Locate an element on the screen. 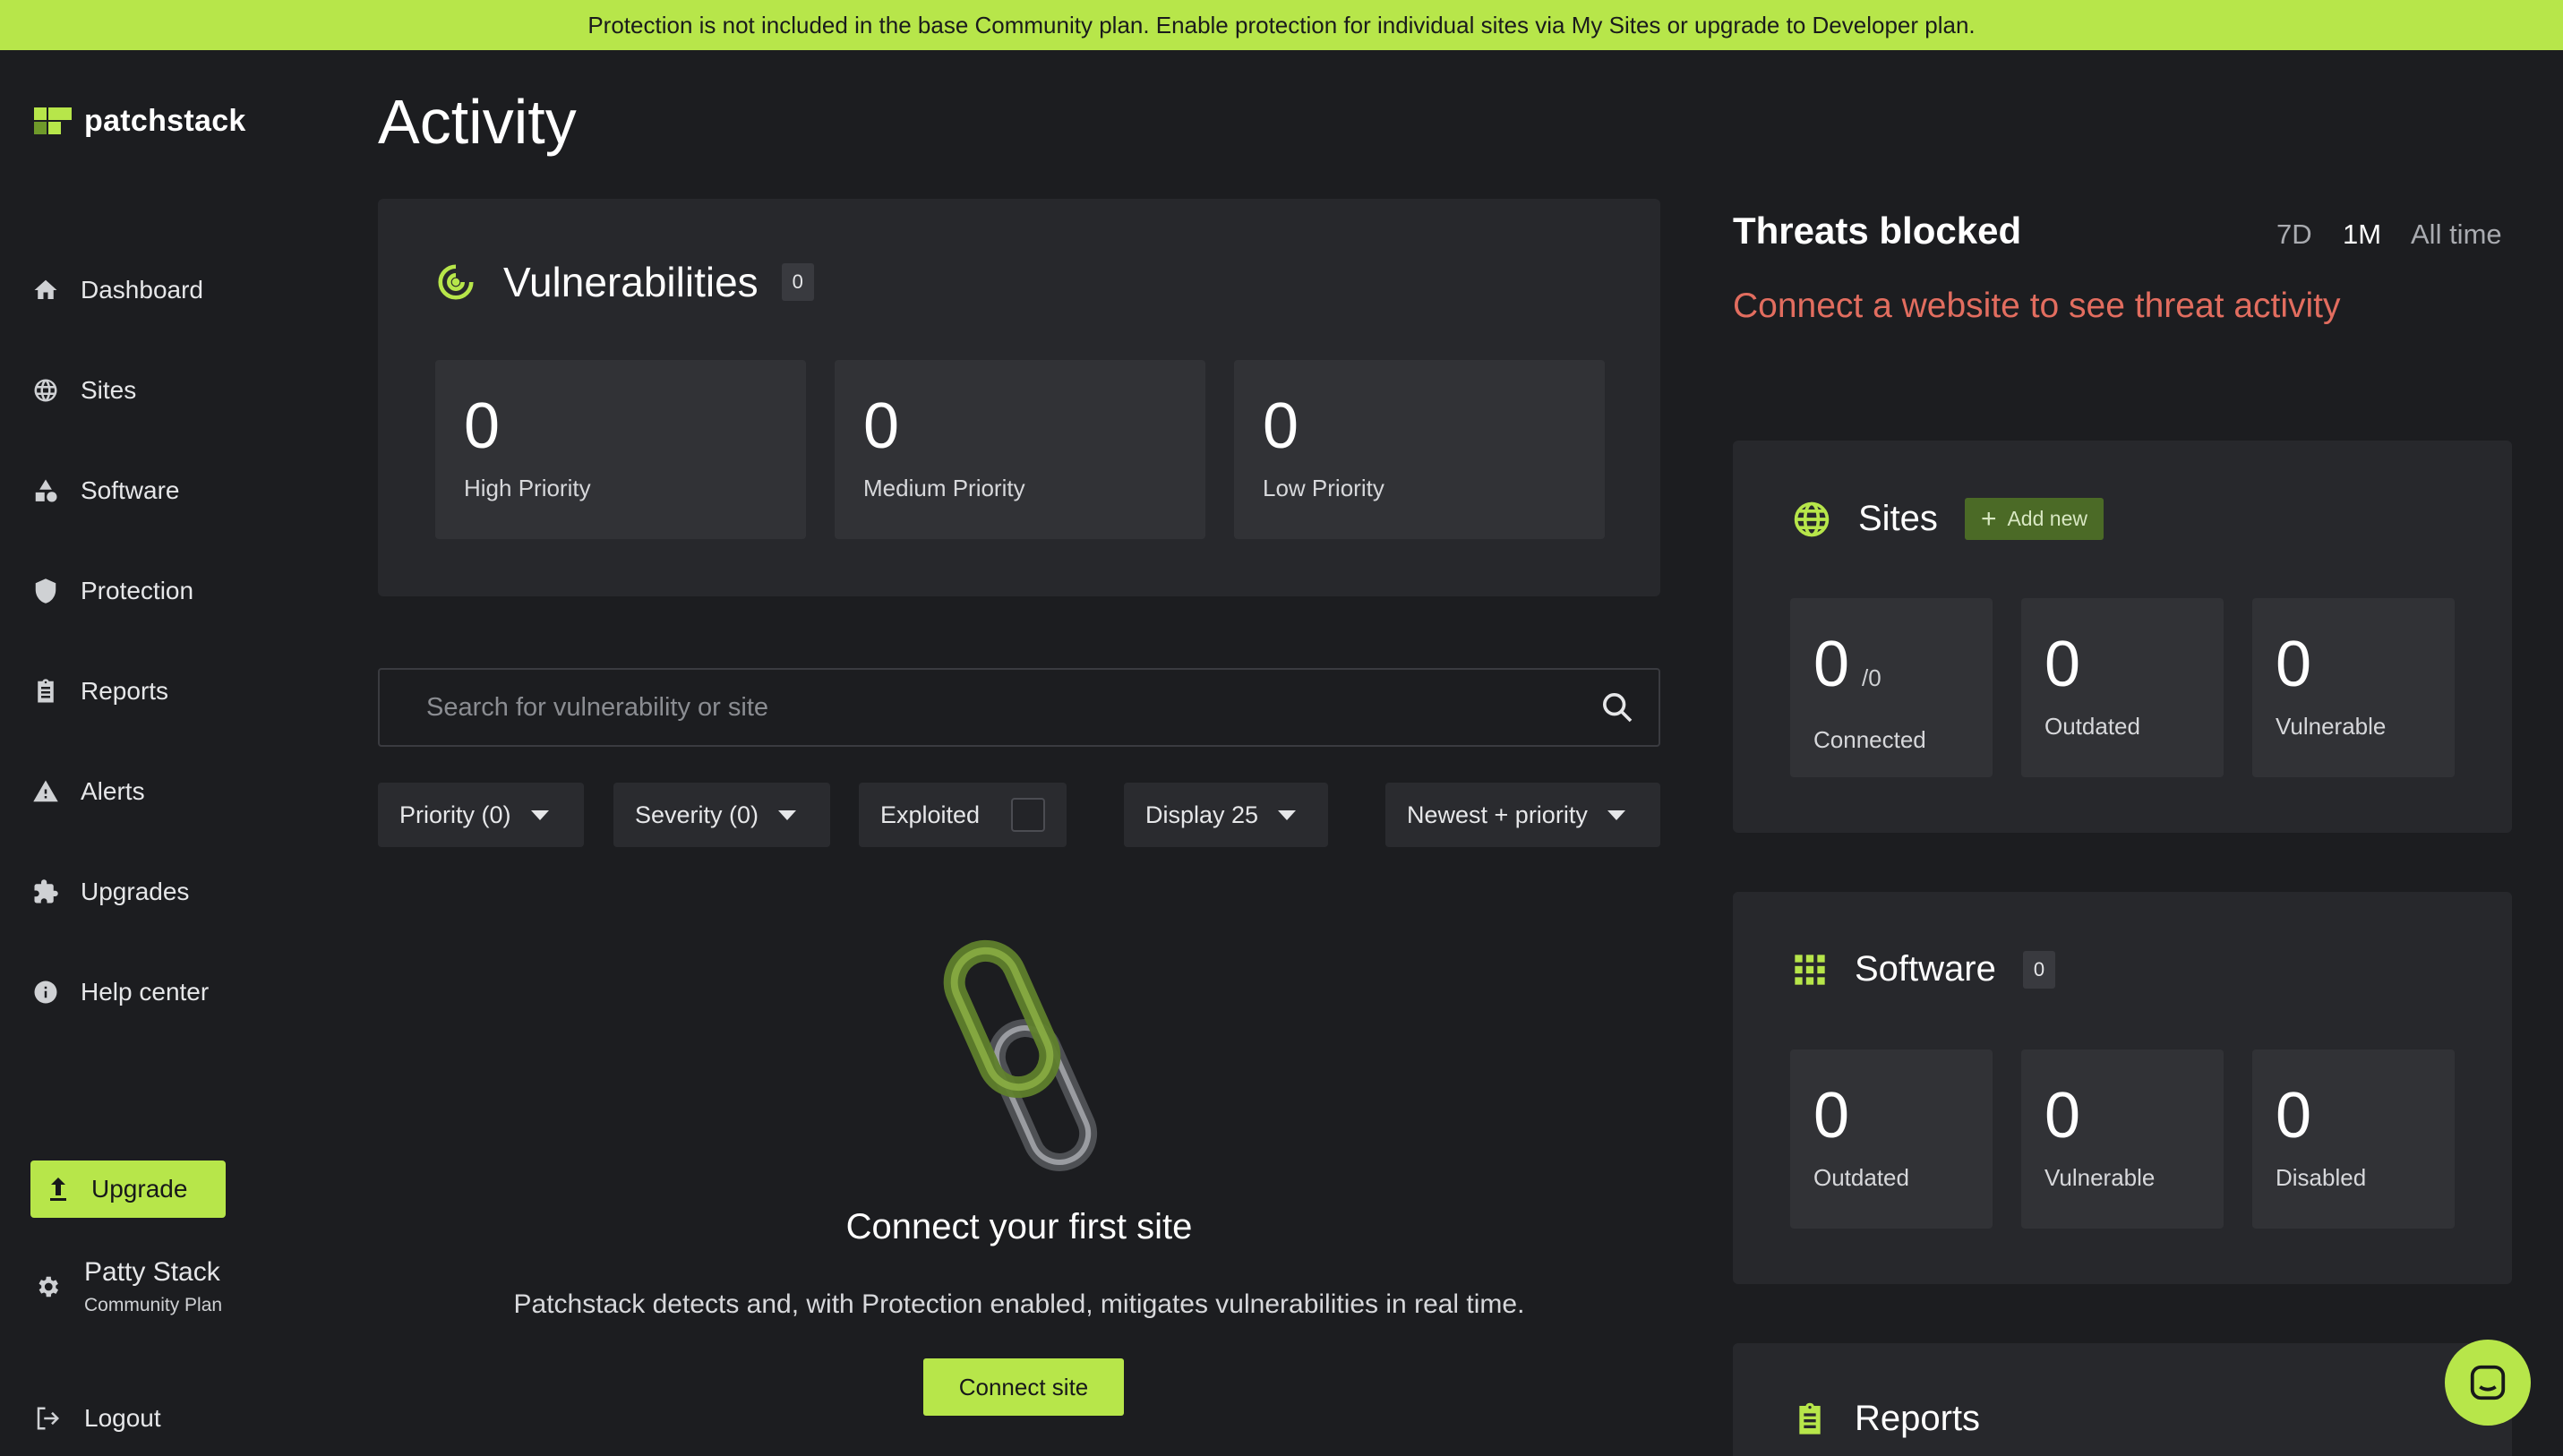 The image size is (2563, 1456). page-title: Activity is located at coordinates (477, 122).